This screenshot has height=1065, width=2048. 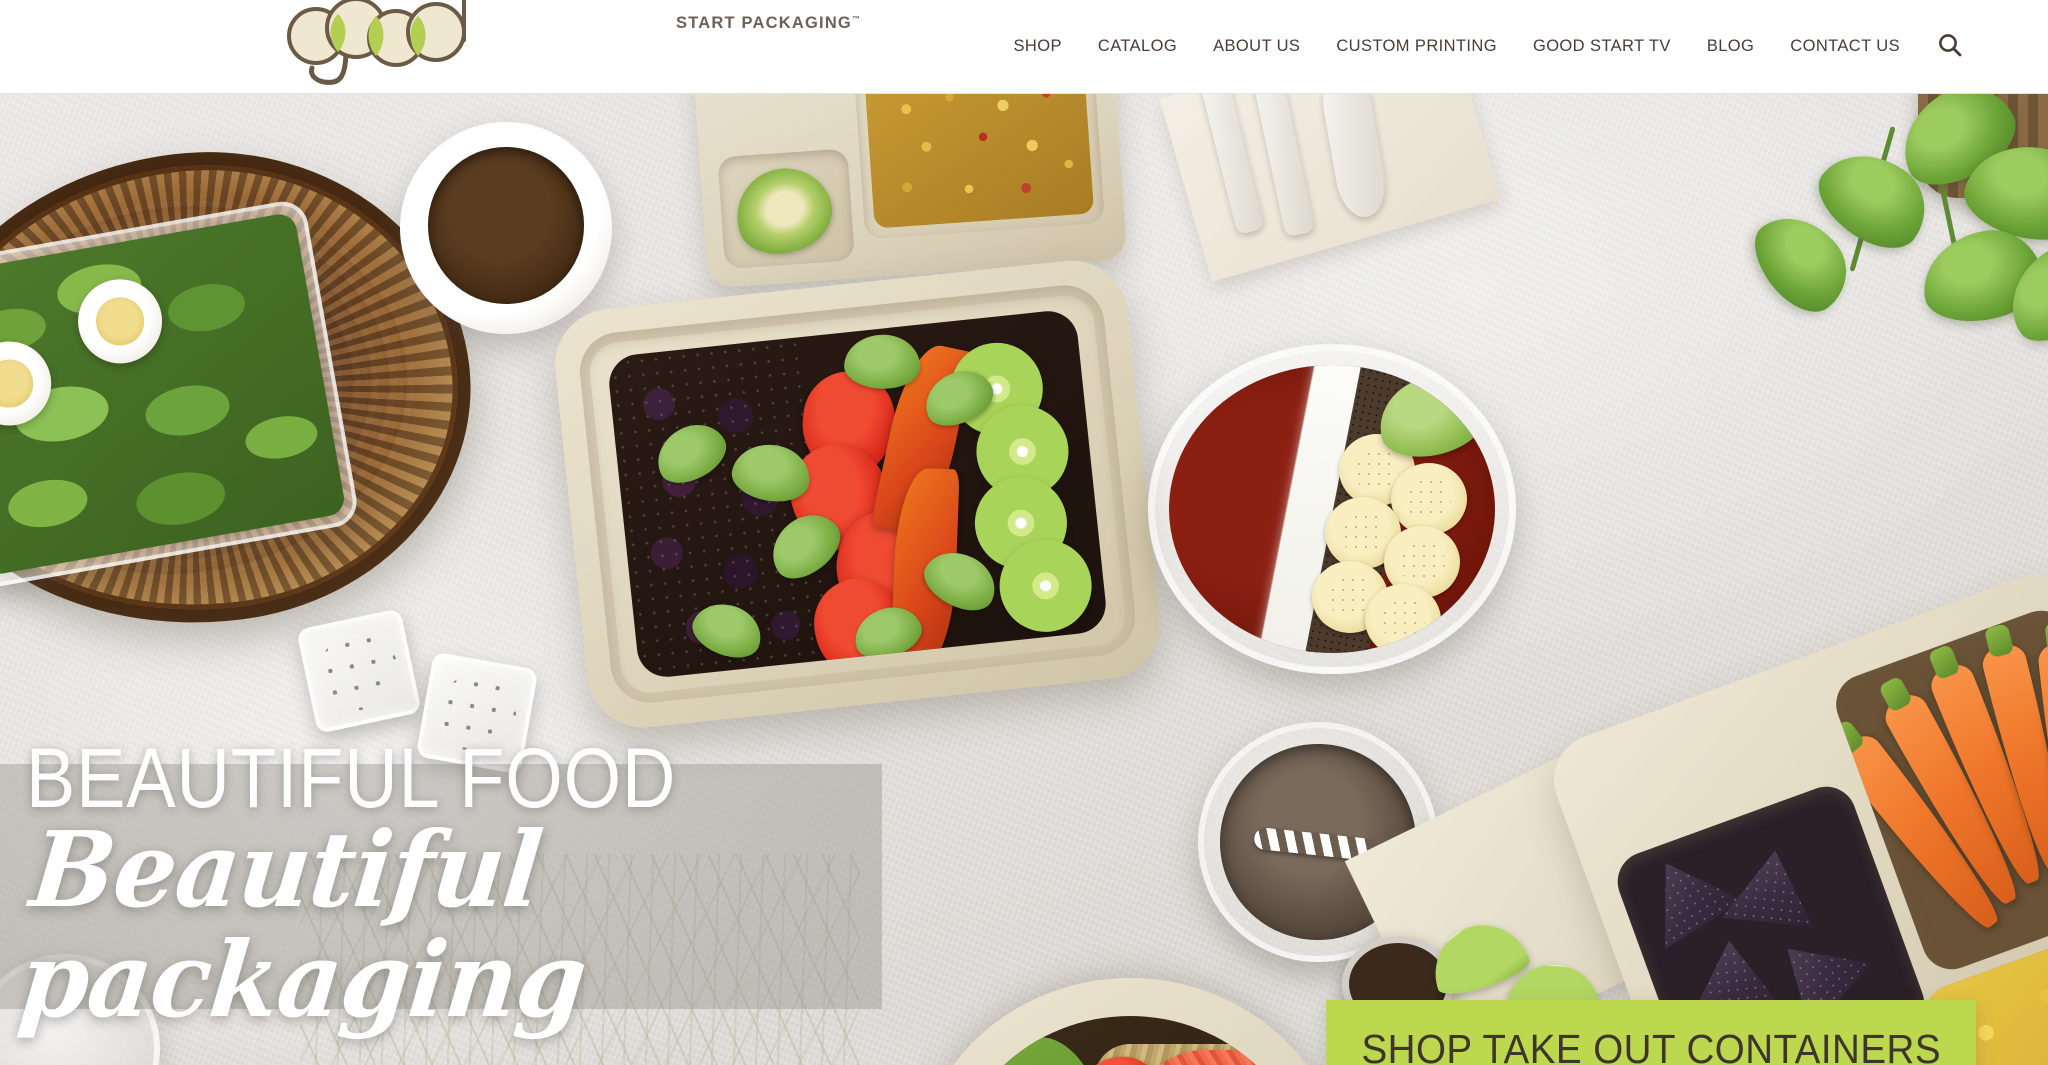 I want to click on nav-item-blog: BLOG, so click(x=1730, y=46).